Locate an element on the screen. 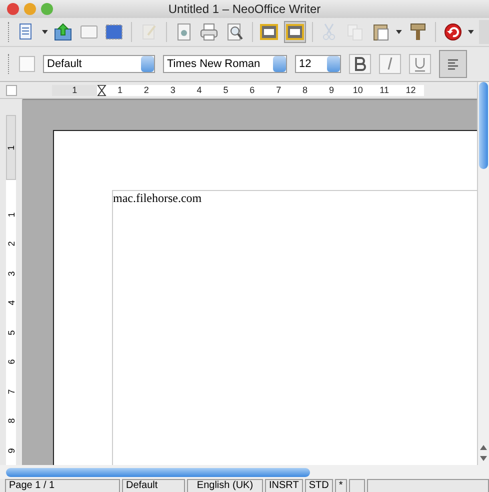 This screenshot has height=492, width=489. window-control is located at coordinates (13, 9).